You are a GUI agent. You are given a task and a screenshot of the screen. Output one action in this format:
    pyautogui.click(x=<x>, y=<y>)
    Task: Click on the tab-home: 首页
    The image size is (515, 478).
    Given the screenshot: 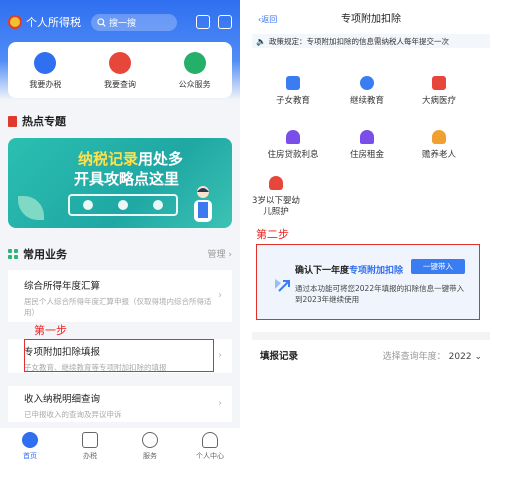 What is the action you would take?
    pyautogui.click(x=30, y=446)
    